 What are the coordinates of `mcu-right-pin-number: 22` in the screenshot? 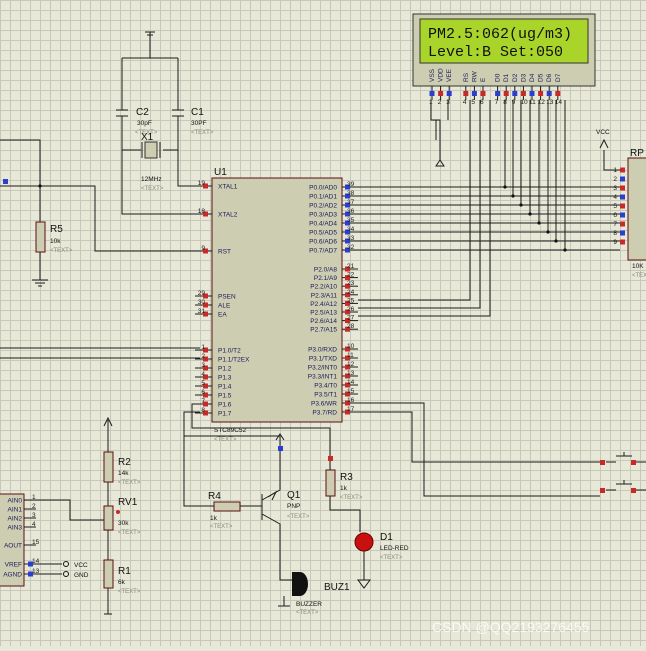 It's located at (351, 275).